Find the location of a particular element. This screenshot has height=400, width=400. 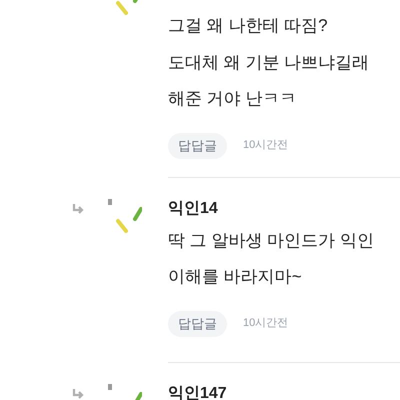

author-name: 익인147 is located at coordinates (197, 392).